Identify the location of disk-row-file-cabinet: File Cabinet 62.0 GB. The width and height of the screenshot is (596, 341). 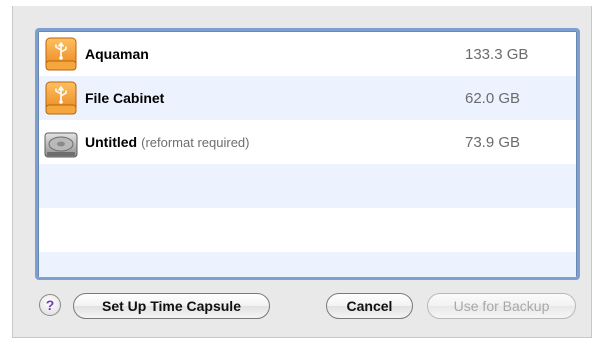
(307, 98).